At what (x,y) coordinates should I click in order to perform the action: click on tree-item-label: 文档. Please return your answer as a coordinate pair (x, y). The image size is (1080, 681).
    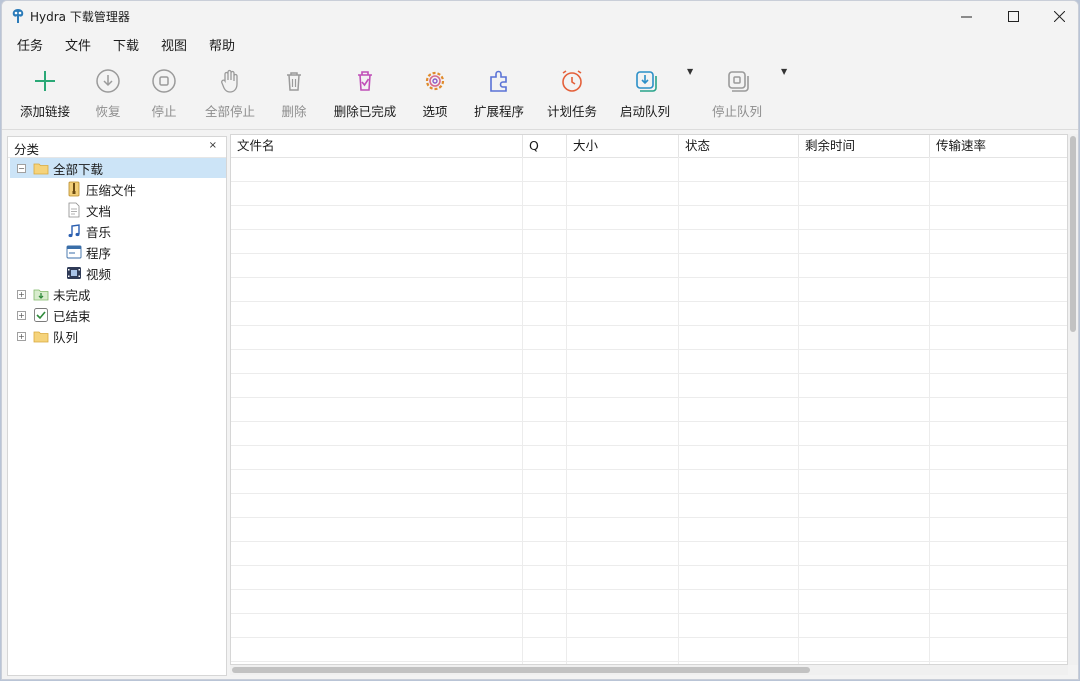
    Looking at the image, I should click on (99, 211).